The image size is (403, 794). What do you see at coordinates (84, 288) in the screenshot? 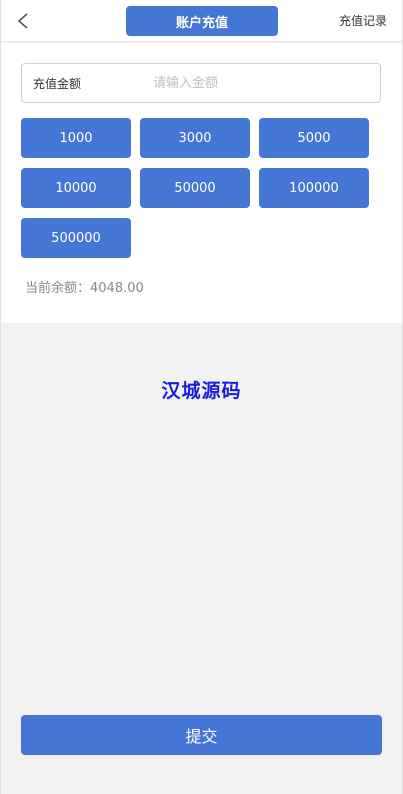
I see `current-balance: 当前余额：4048.00` at bounding box center [84, 288].